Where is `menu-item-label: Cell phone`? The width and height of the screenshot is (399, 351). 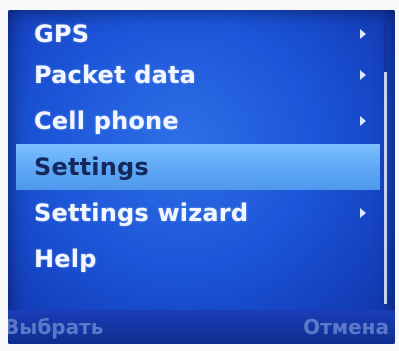 menu-item-label: Cell phone is located at coordinates (106, 121).